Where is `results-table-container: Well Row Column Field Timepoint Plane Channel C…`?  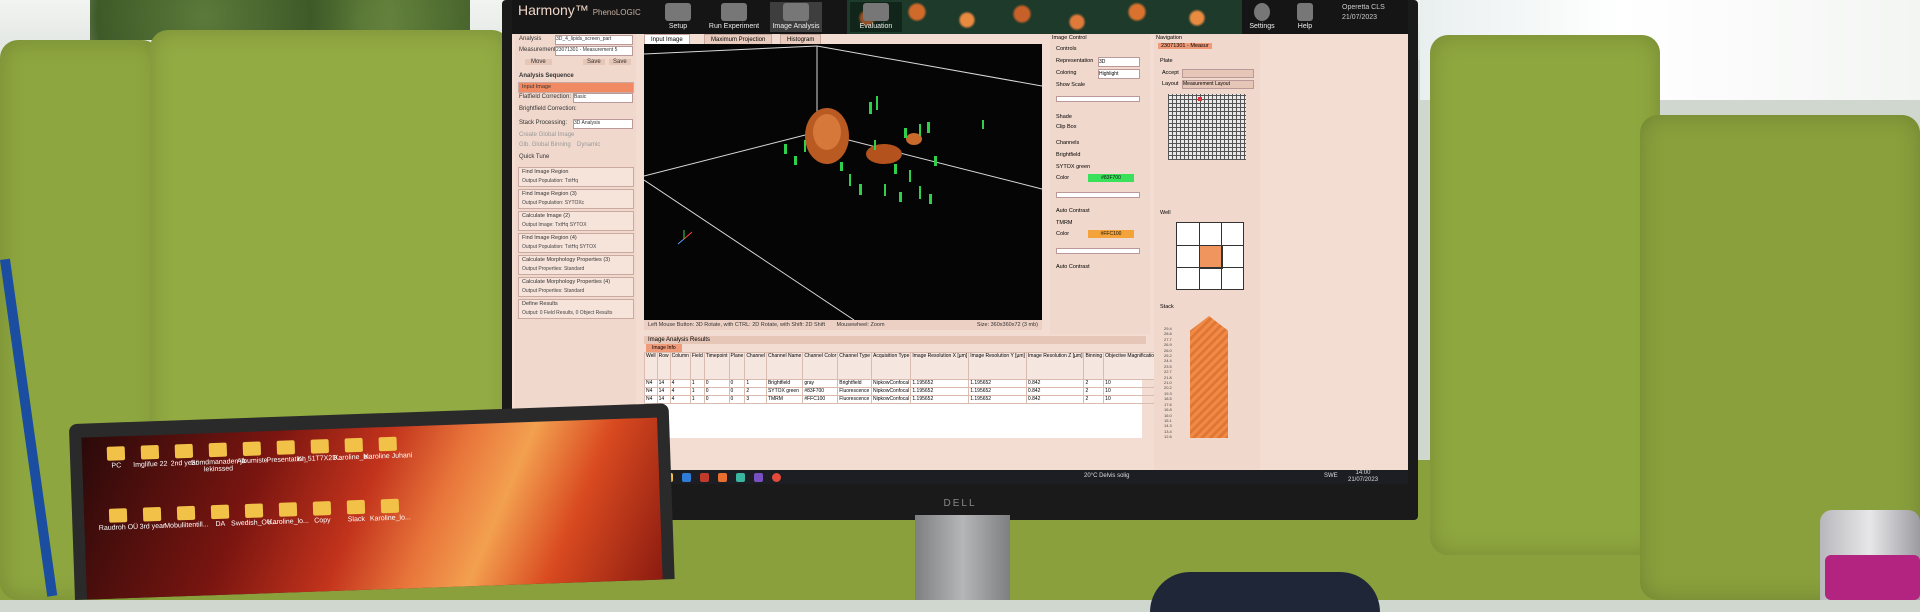
results-table-container: Well Row Column Field Timepoint Plane Channel C… is located at coordinates (950, 395).